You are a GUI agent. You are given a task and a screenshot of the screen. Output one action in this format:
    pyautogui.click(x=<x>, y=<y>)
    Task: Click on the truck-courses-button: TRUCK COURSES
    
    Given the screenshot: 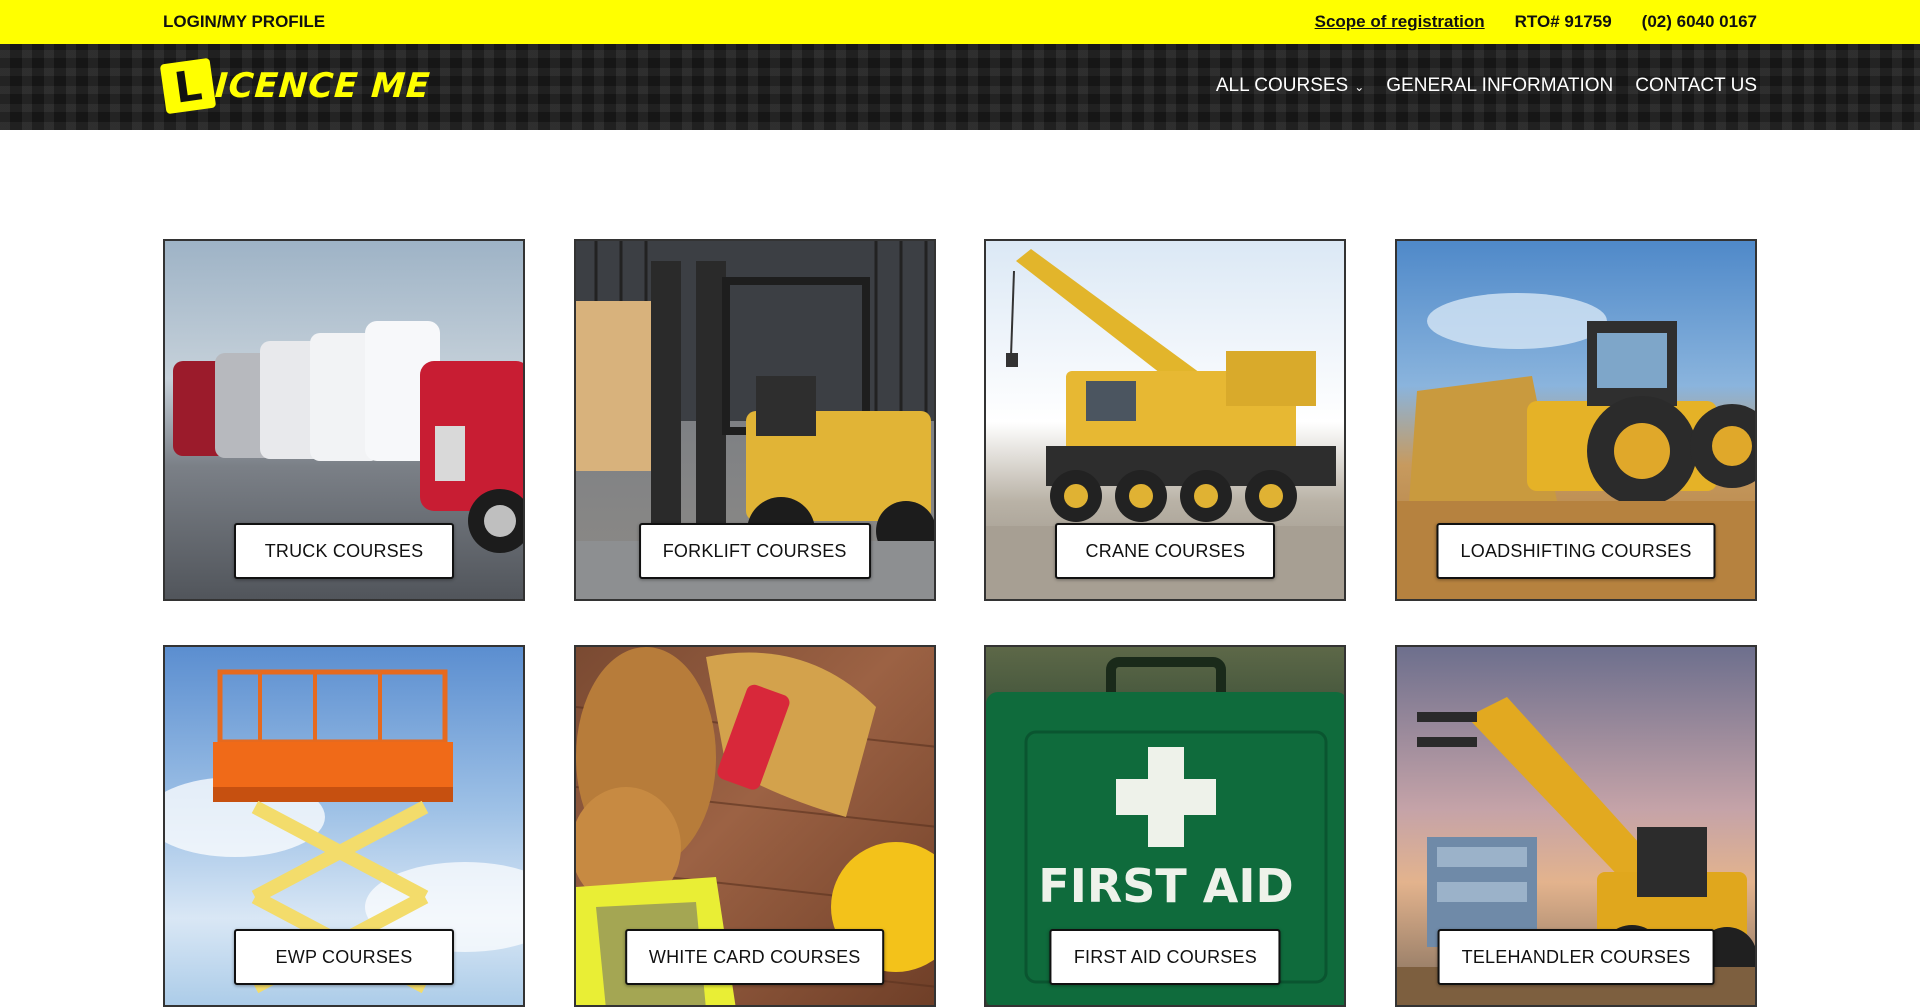 What is the action you would take?
    pyautogui.click(x=344, y=551)
    